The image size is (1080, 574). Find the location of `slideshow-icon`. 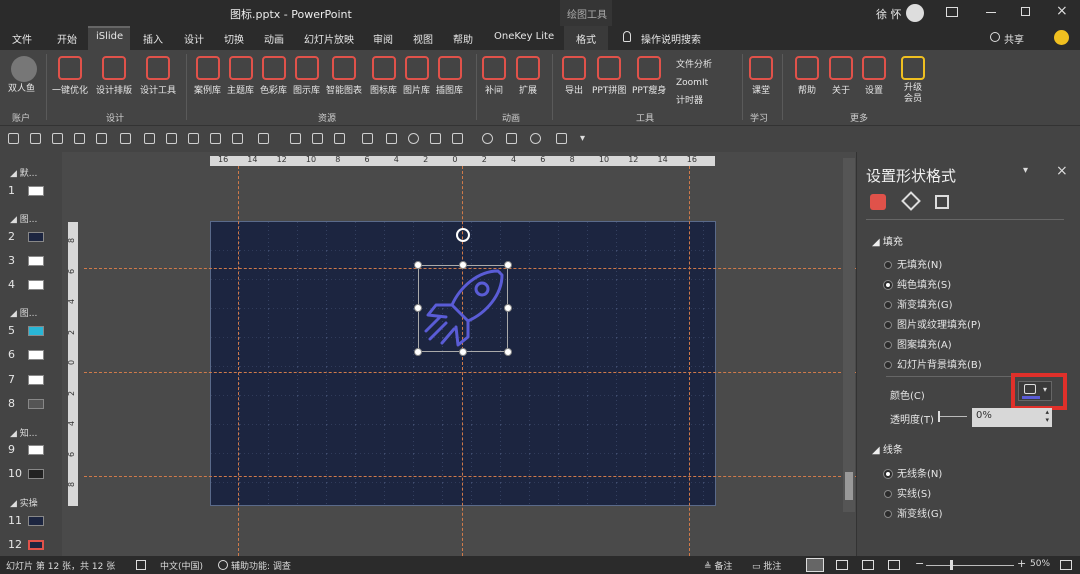

slideshow-icon is located at coordinates (894, 565).